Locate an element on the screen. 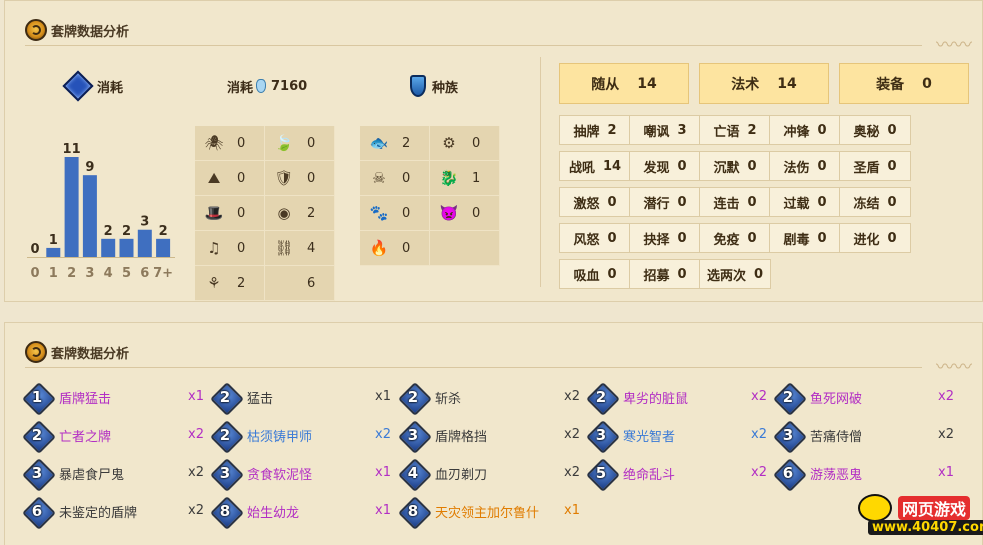 The image size is (983, 545). card-cost: 8 is located at coordinates (225, 511).